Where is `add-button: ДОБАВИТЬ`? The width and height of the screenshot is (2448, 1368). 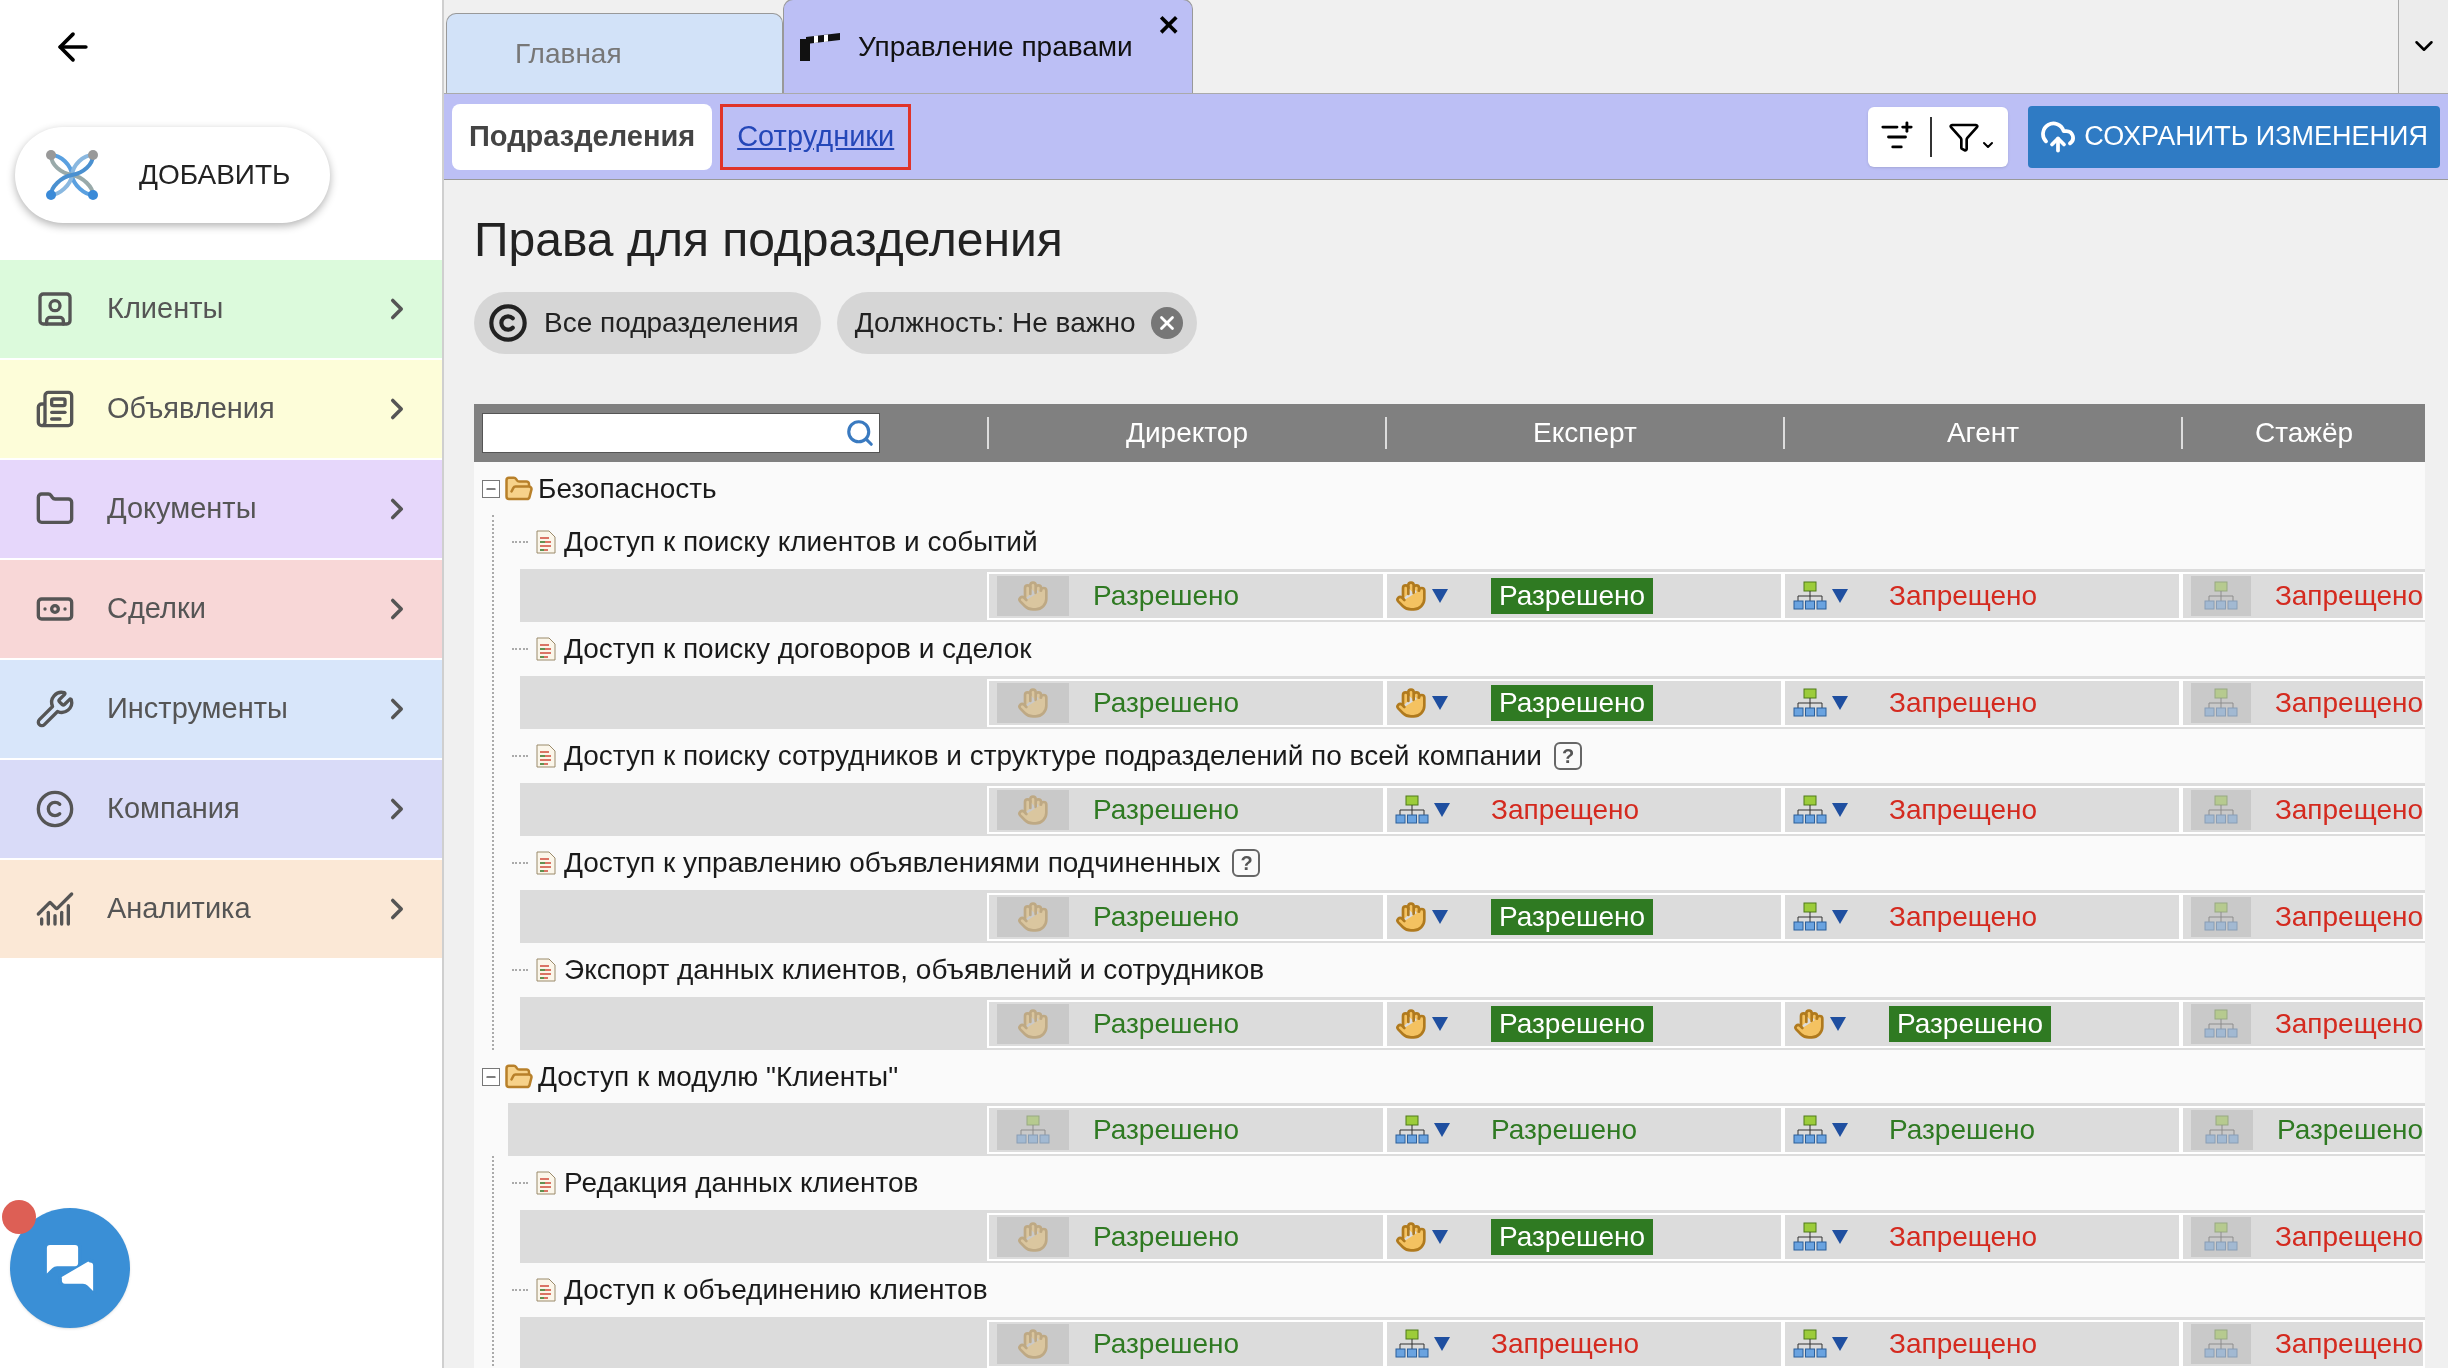
add-button: ДОБАВИТЬ is located at coordinates (172, 175).